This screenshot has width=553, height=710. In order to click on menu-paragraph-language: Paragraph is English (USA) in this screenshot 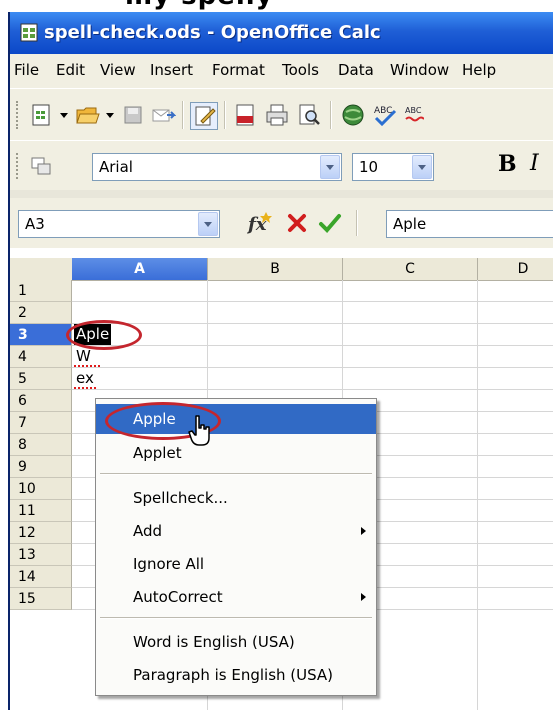, I will do `click(236, 675)`.